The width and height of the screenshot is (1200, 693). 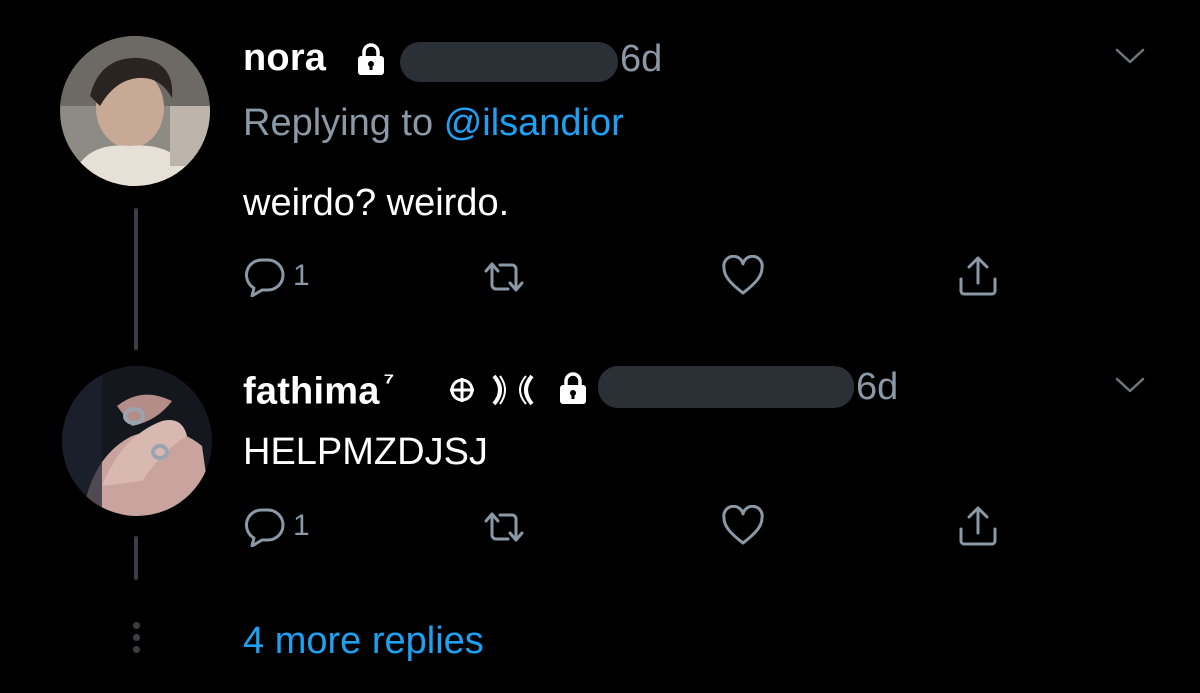 I want to click on tweet-text: HELPMZDJSJ, so click(x=365, y=452).